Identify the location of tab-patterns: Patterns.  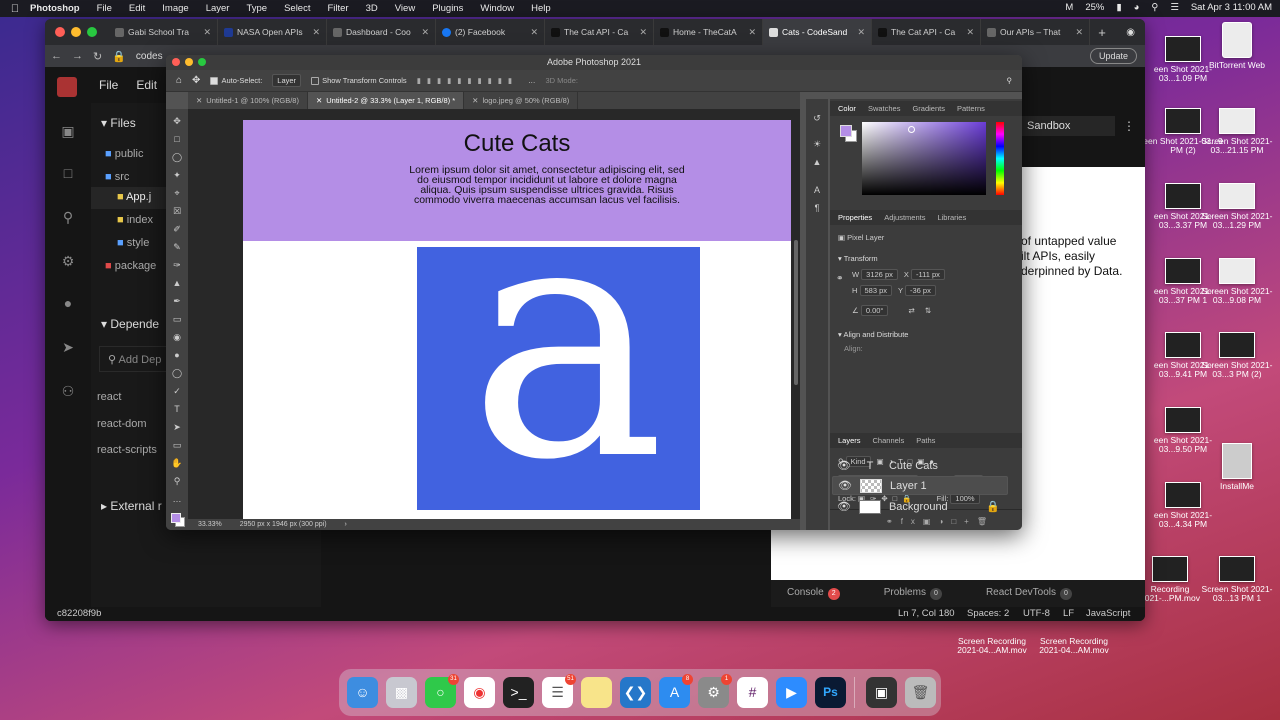
(971, 108).